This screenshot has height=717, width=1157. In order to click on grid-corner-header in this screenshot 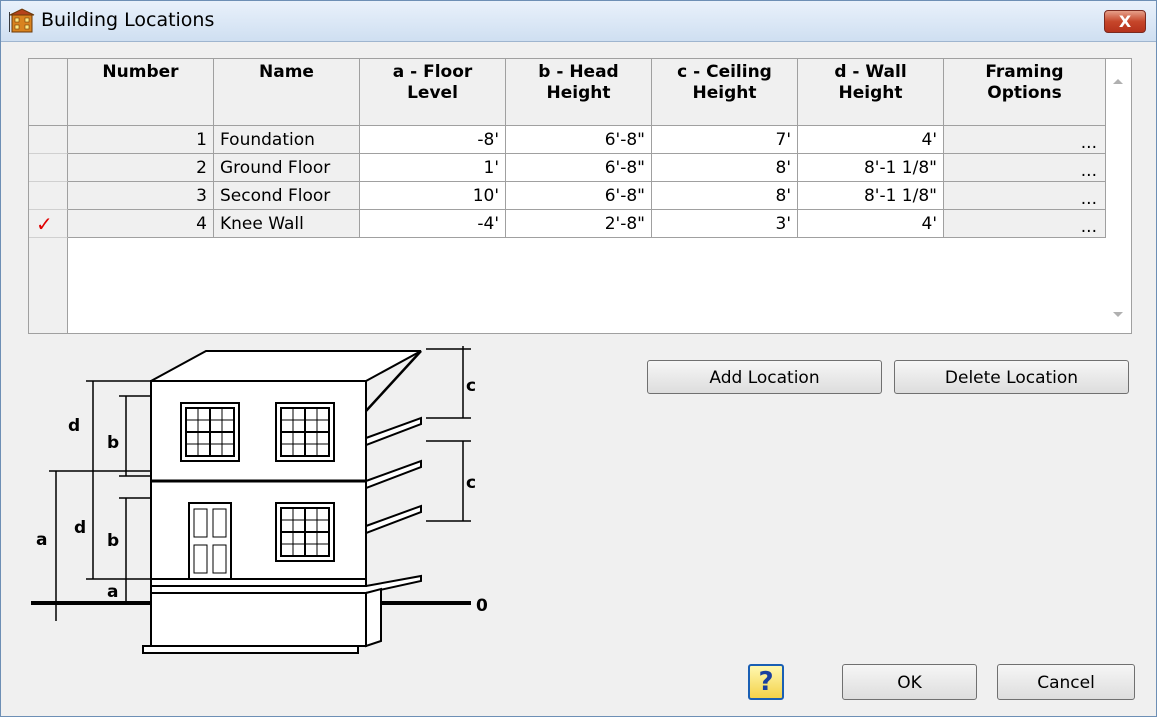, I will do `click(48, 92)`.